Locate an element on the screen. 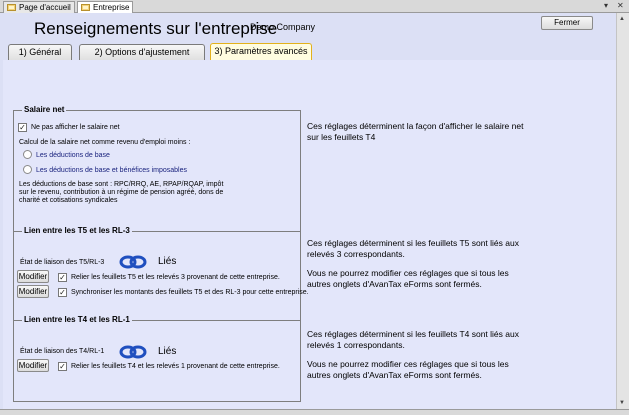  t5-status-text: Liés is located at coordinates (167, 261).